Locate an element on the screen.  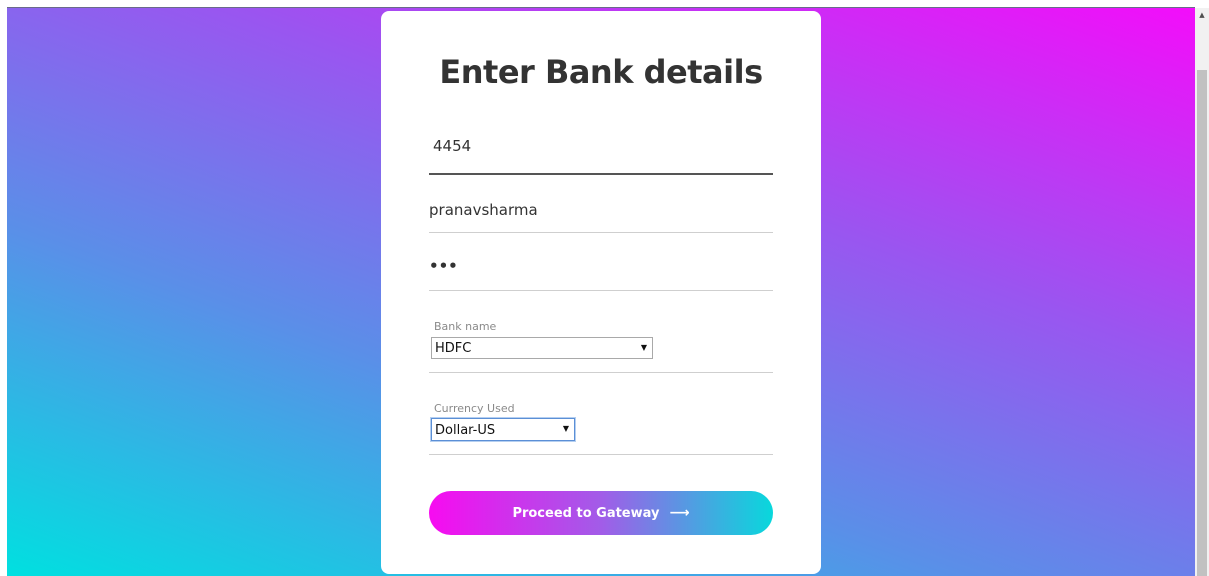
bank-name-label: Bank name is located at coordinates (465, 326).